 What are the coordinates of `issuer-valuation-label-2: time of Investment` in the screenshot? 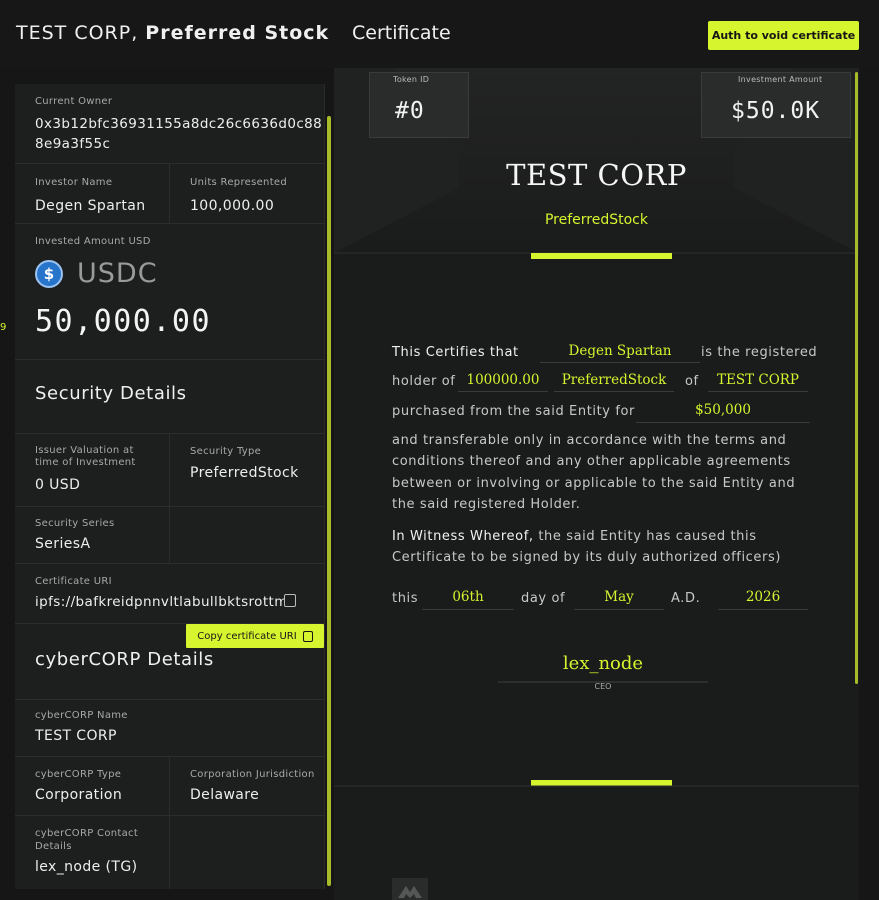 It's located at (85, 462).